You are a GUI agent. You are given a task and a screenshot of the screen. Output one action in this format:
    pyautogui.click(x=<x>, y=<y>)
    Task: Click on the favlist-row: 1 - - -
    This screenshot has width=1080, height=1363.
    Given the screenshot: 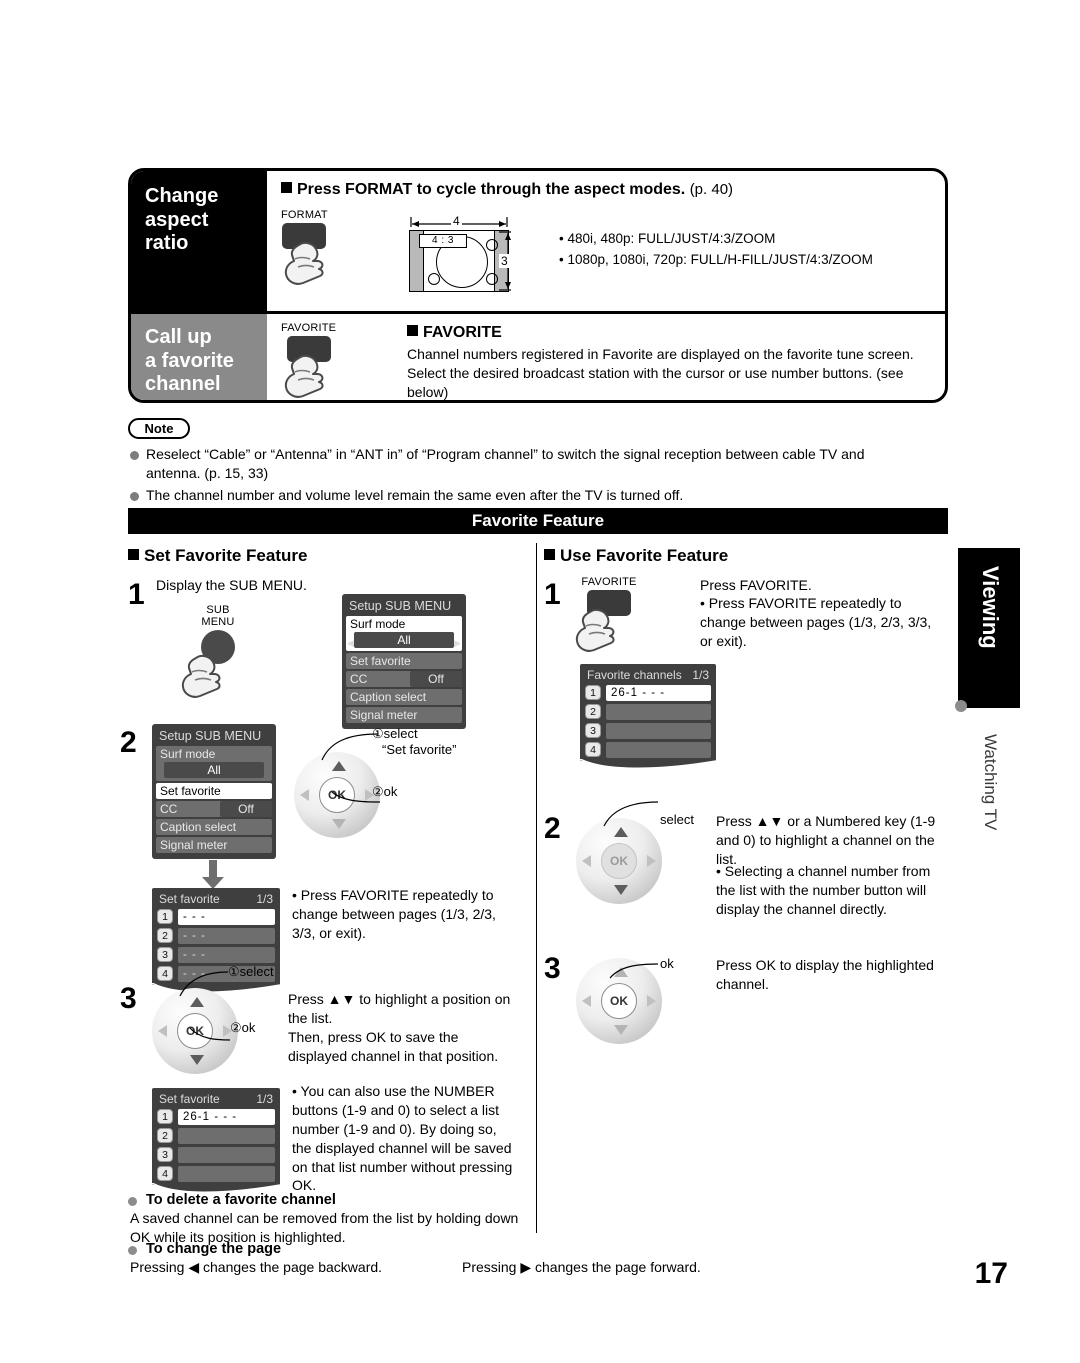 What is the action you would take?
    pyautogui.click(x=216, y=917)
    